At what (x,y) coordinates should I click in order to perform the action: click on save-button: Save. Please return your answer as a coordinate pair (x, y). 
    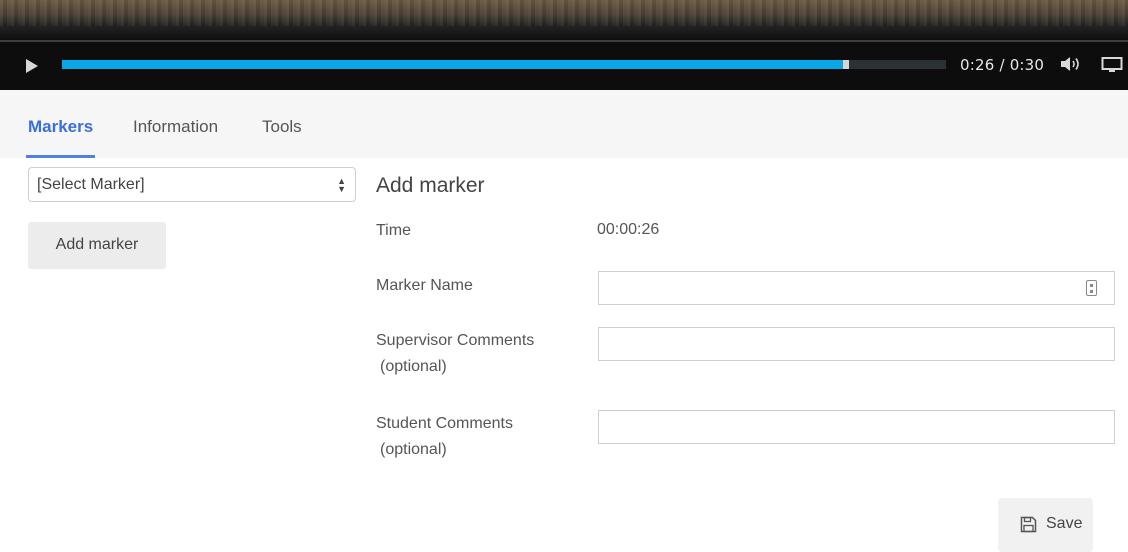
    Looking at the image, I should click on (1045, 525).